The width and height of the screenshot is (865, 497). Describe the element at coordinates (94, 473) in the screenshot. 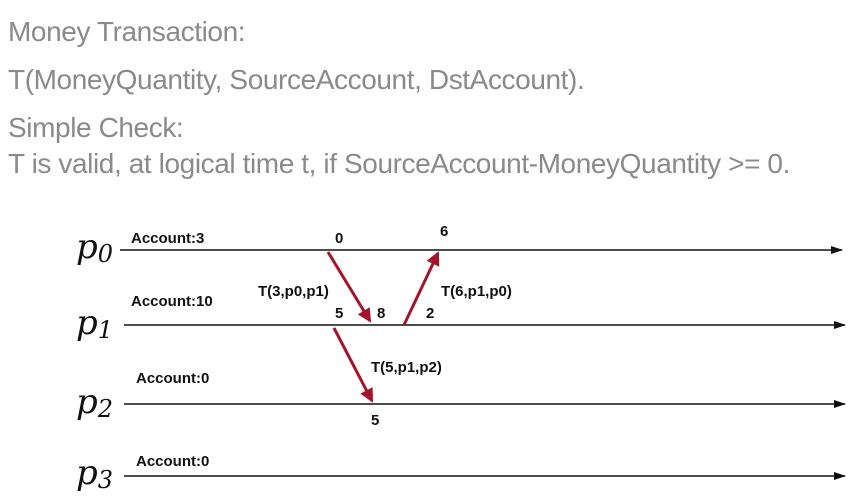

I see `process-label-p3: p3` at that location.